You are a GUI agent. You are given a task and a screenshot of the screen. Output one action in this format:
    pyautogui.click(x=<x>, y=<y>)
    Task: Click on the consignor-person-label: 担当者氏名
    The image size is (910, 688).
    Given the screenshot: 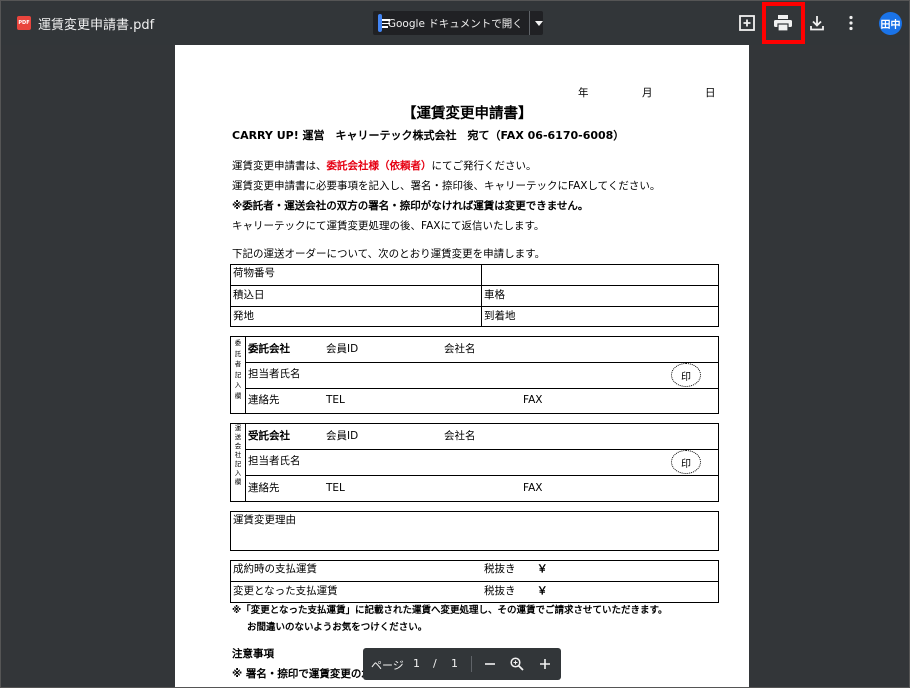 What is the action you would take?
    pyautogui.click(x=274, y=374)
    